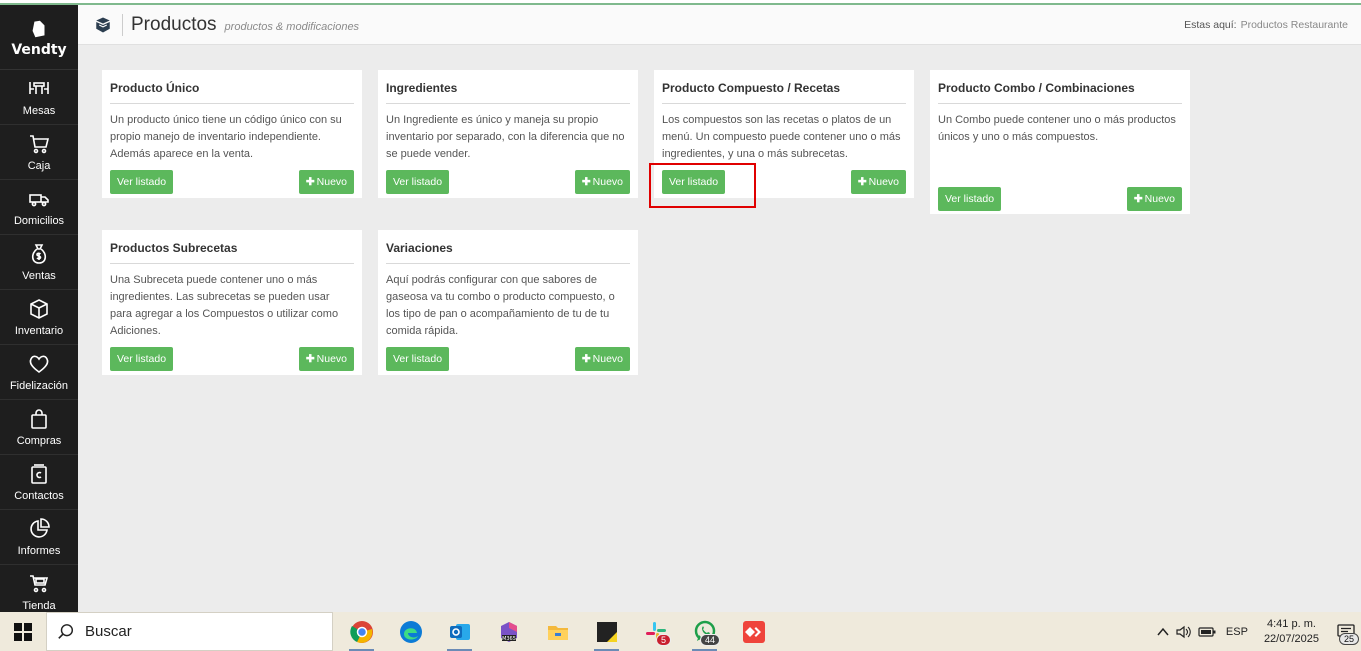 The height and width of the screenshot is (651, 1361). I want to click on volume-icon, so click(1184, 632).